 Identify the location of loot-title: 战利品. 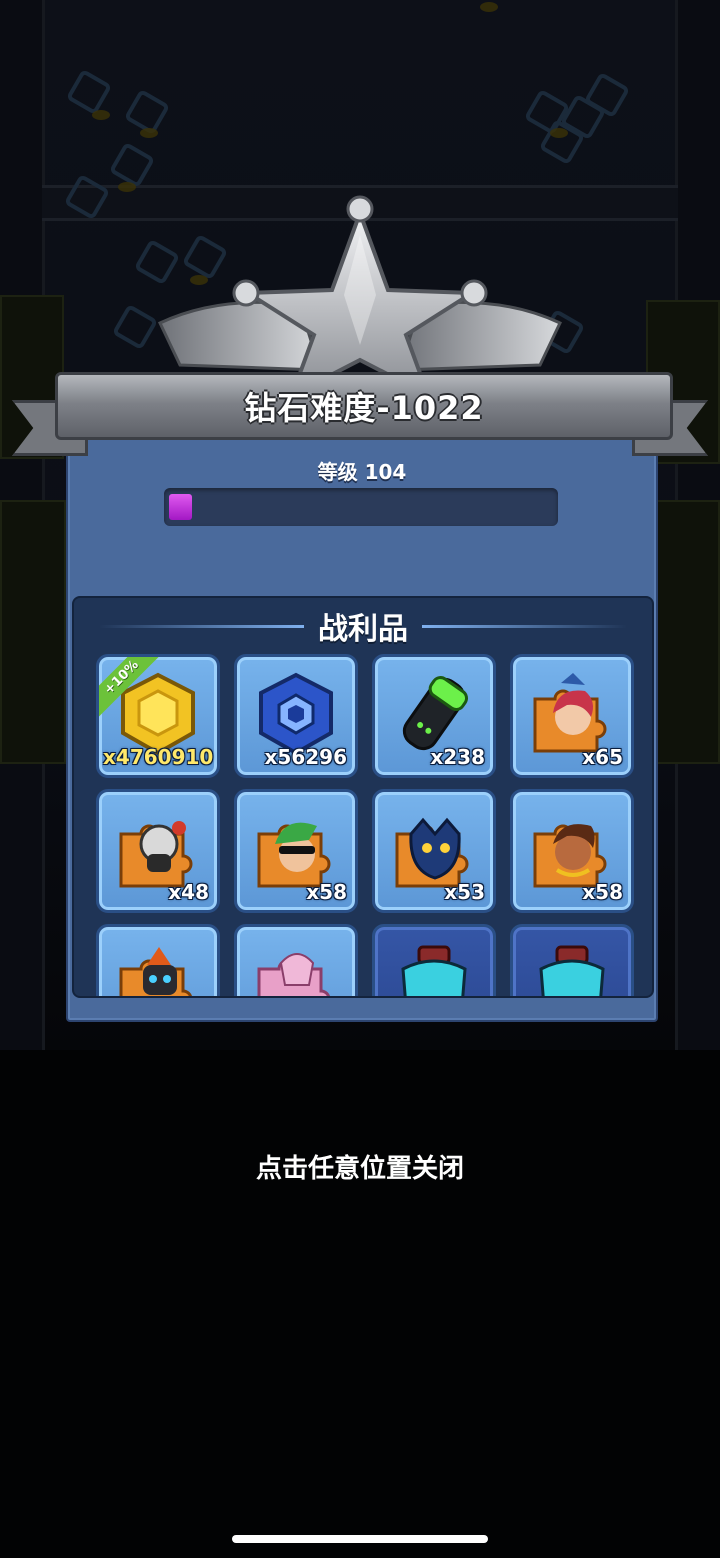
(363, 629).